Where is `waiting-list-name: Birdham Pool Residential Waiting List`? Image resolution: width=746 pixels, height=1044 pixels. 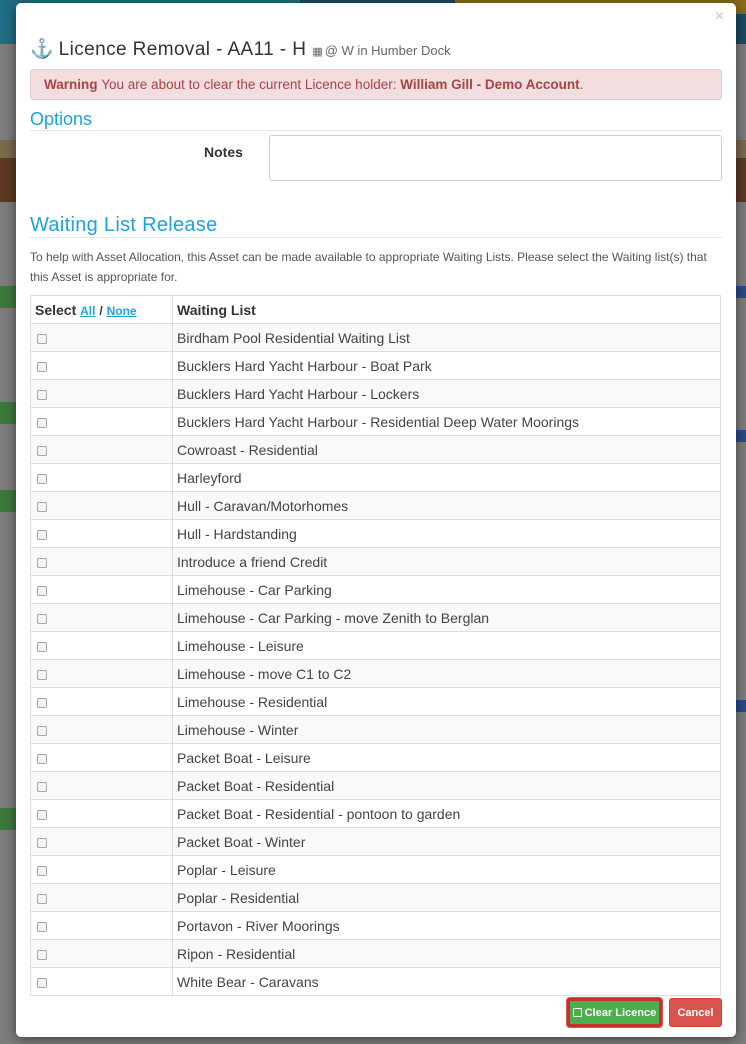
waiting-list-name: Birdham Pool Residential Waiting List is located at coordinates (446, 337).